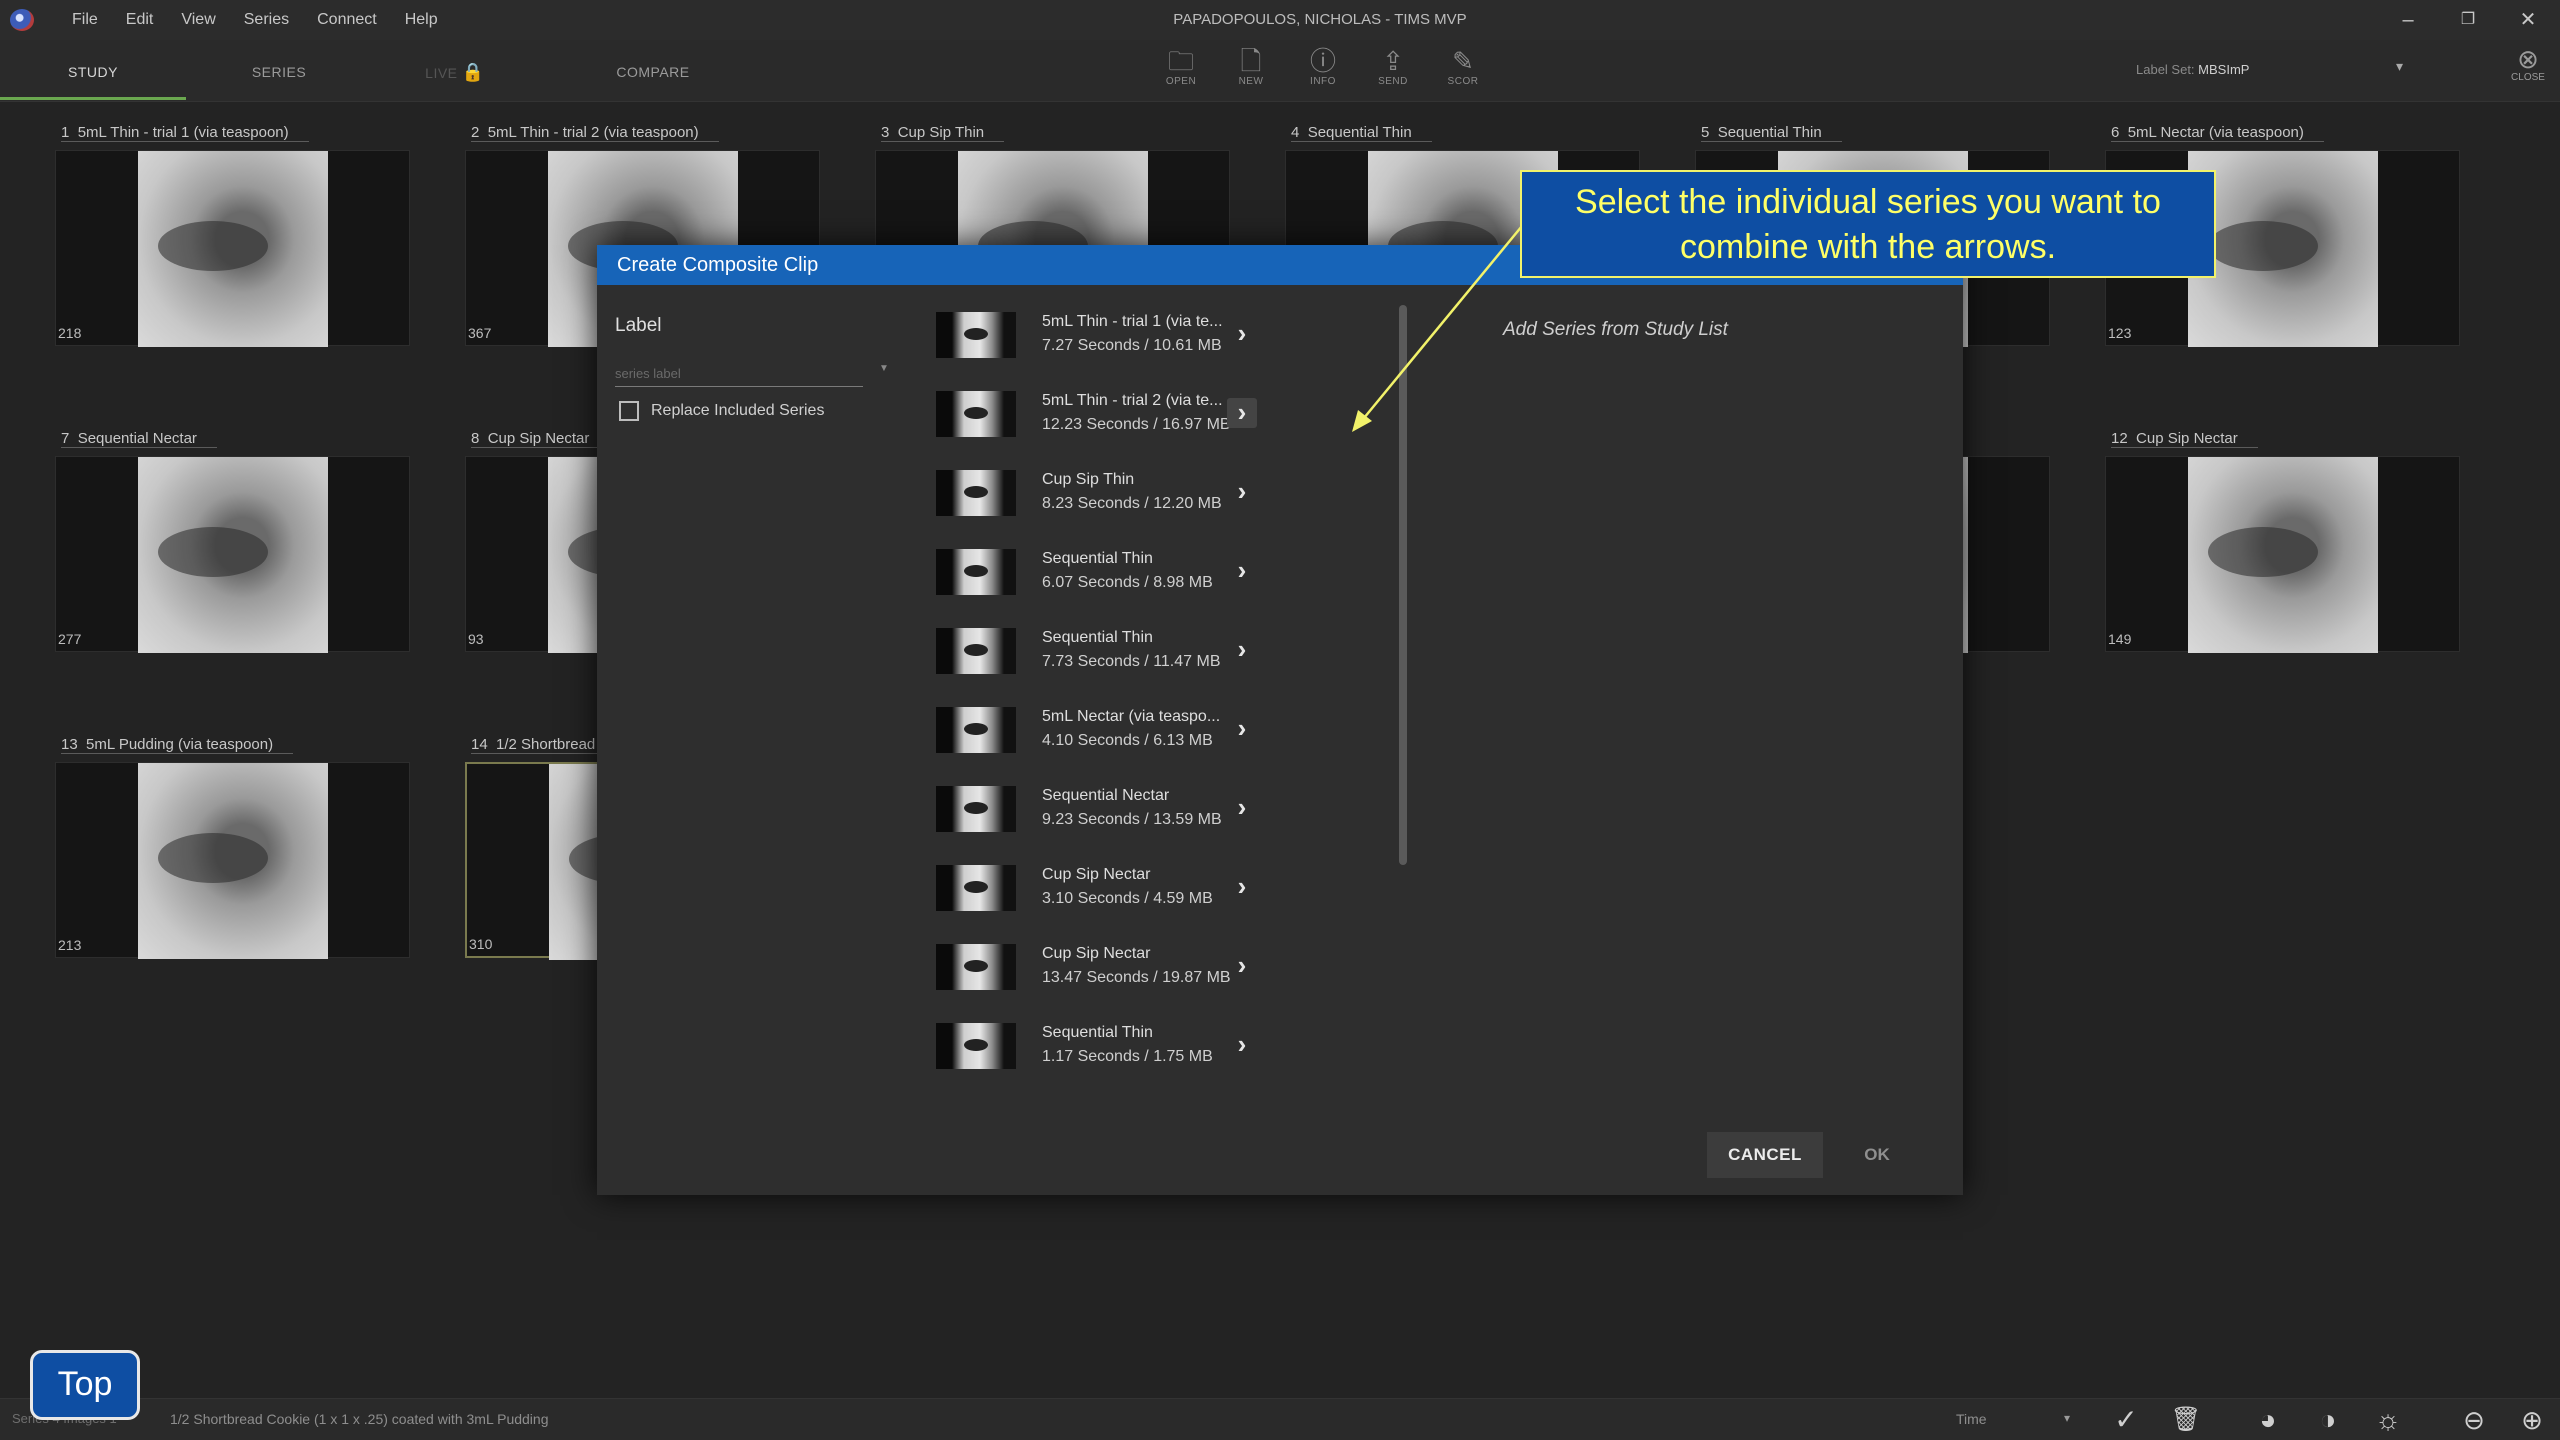  I want to click on study-tile: 12 Cup Sip Nectar 149, so click(2285, 555).